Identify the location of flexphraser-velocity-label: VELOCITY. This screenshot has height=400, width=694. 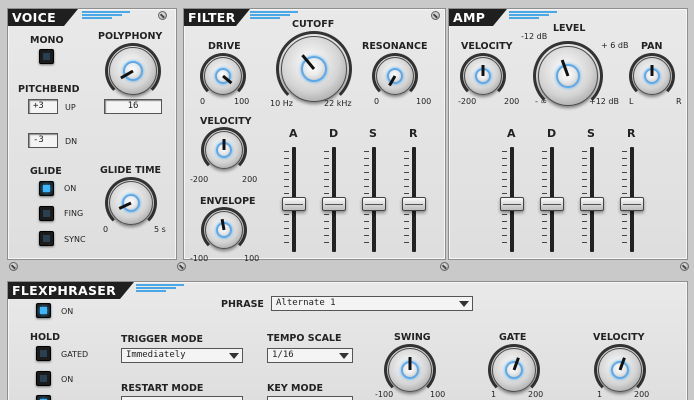
(619, 337).